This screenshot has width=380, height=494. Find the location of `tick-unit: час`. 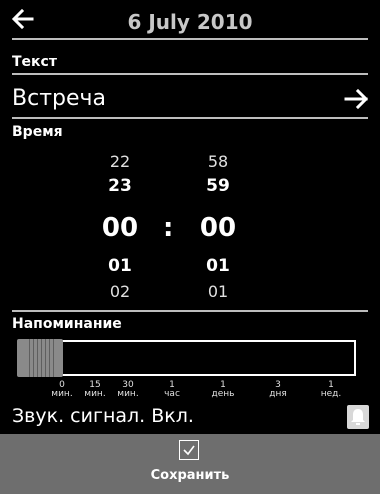

tick-unit: час is located at coordinates (172, 394).